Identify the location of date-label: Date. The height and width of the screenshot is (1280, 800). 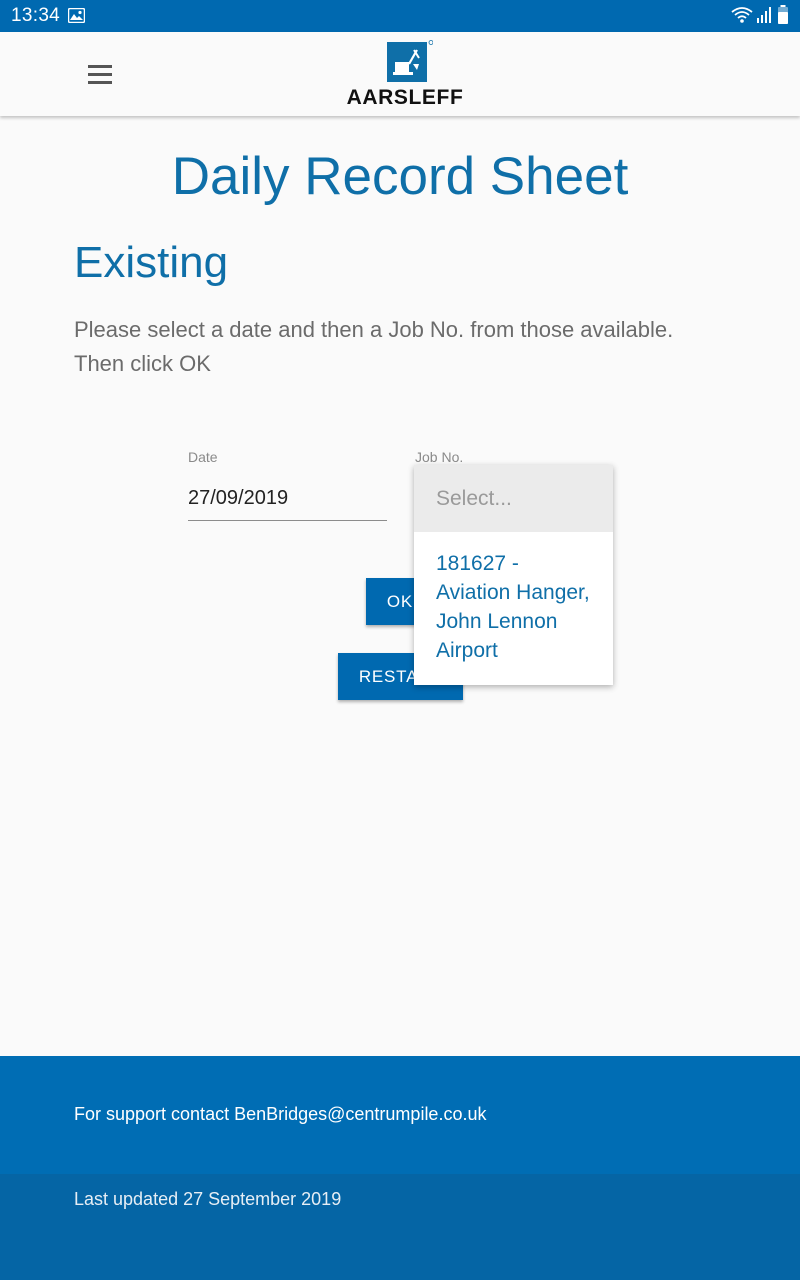
(203, 457).